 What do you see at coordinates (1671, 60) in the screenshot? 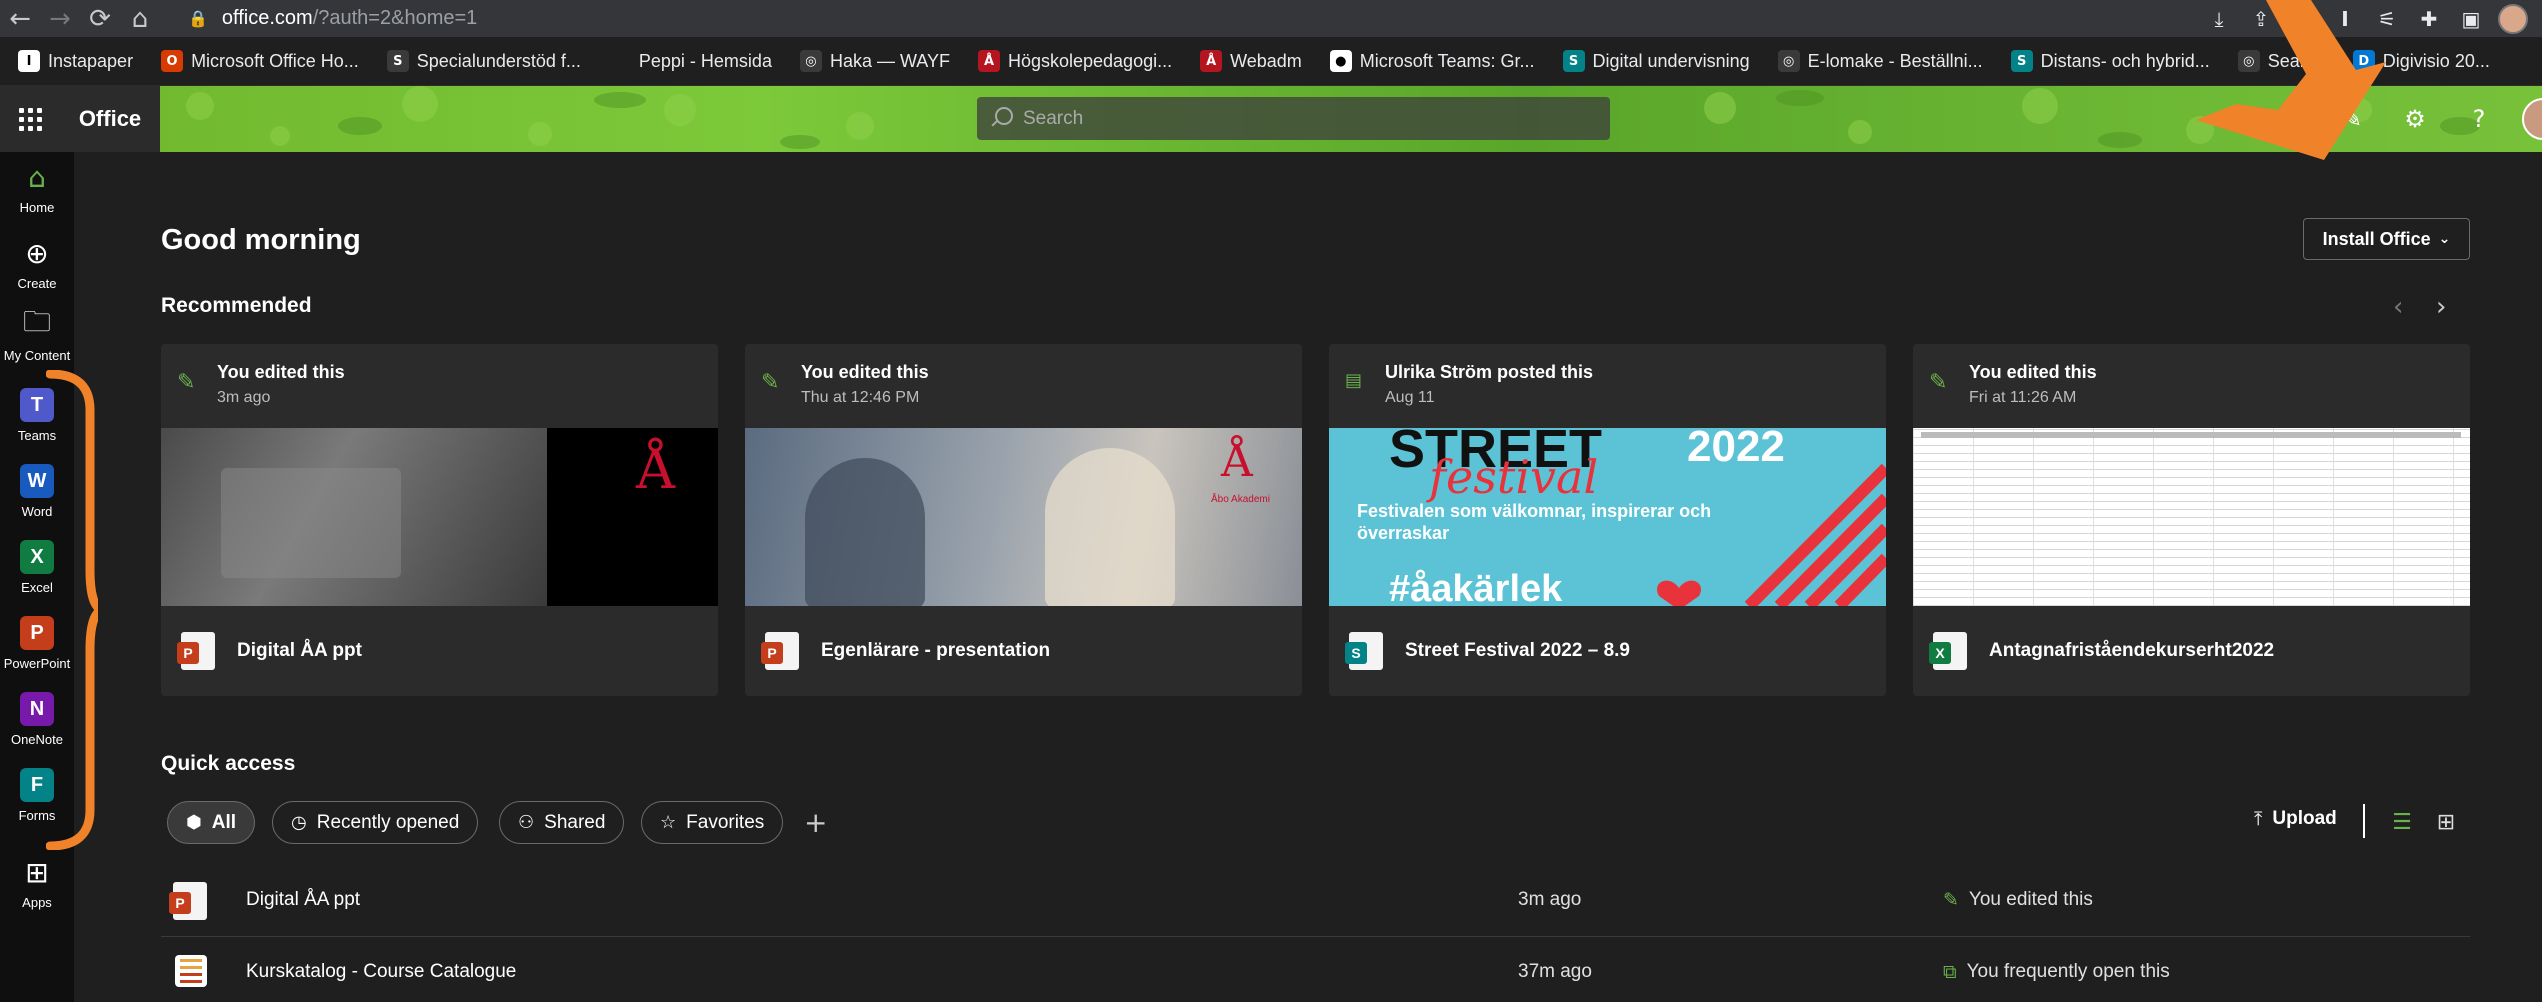
I see `bookmark-label: Digital undervisning` at bounding box center [1671, 60].